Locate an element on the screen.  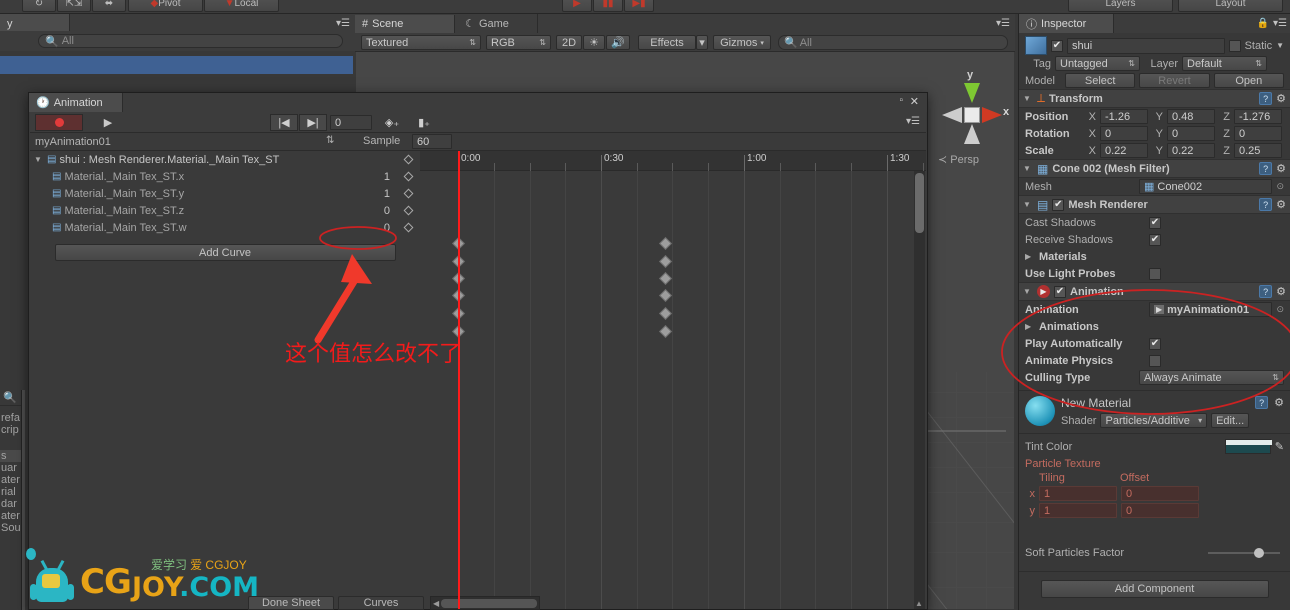
receive-shadows-checkbox: ✔ is located at coordinates (1155, 239).